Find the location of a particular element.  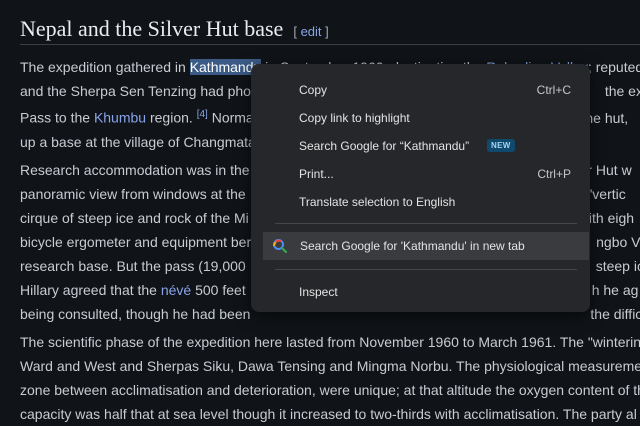

section-title: Nepal and the Silver Hut base is located at coordinates (152, 28).